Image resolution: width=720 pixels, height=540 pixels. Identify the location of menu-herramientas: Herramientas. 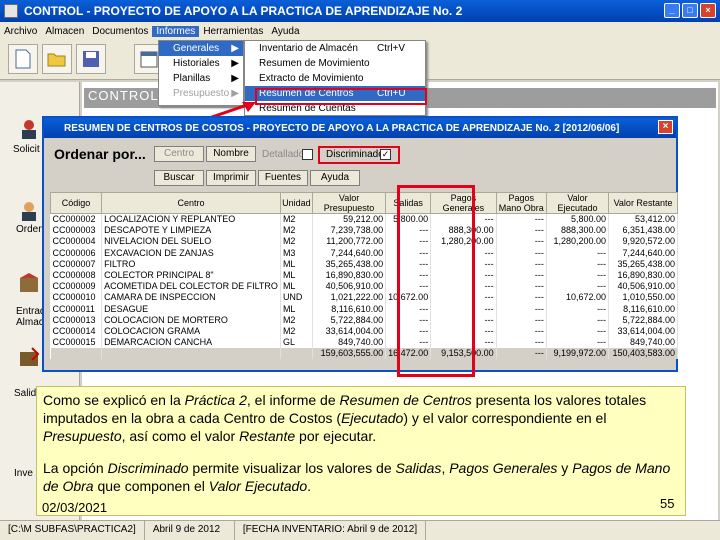
(233, 31).